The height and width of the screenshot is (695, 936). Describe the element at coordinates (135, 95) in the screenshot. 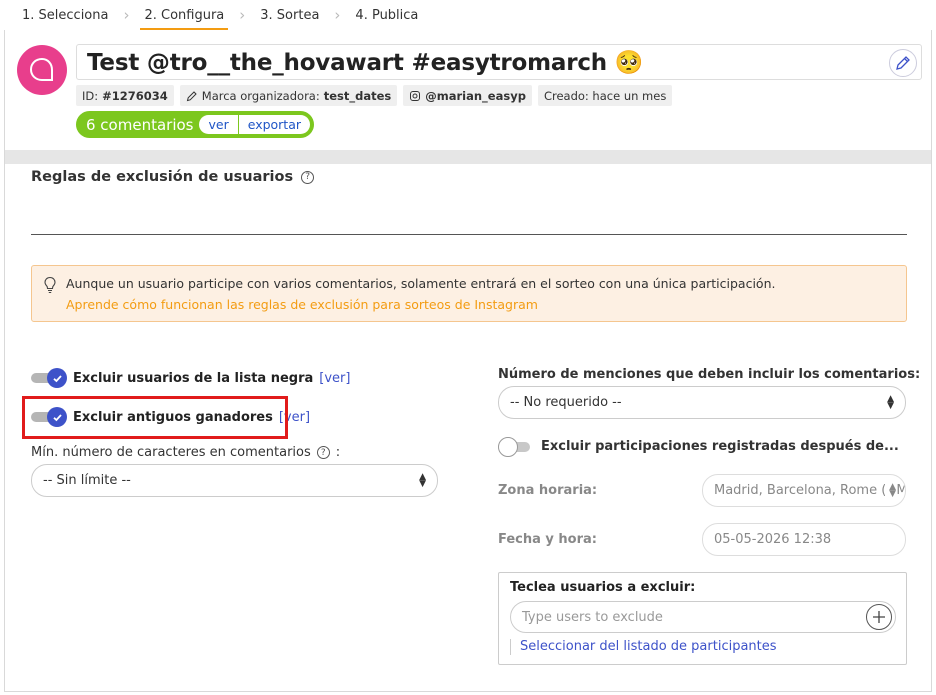

I see `post-id-value: #1276034` at that location.